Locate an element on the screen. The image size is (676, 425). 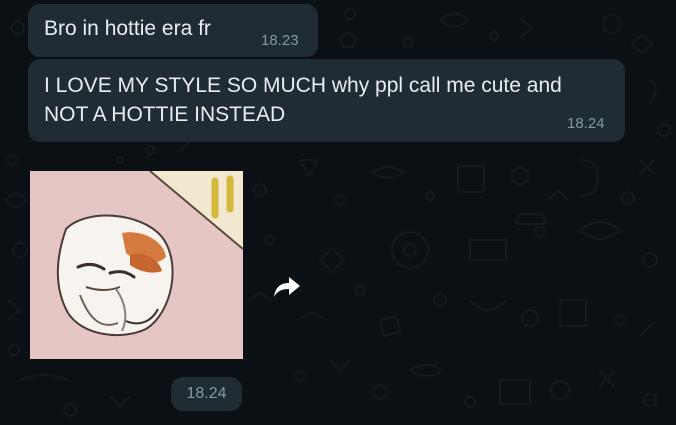
forward-button is located at coordinates (287, 287).